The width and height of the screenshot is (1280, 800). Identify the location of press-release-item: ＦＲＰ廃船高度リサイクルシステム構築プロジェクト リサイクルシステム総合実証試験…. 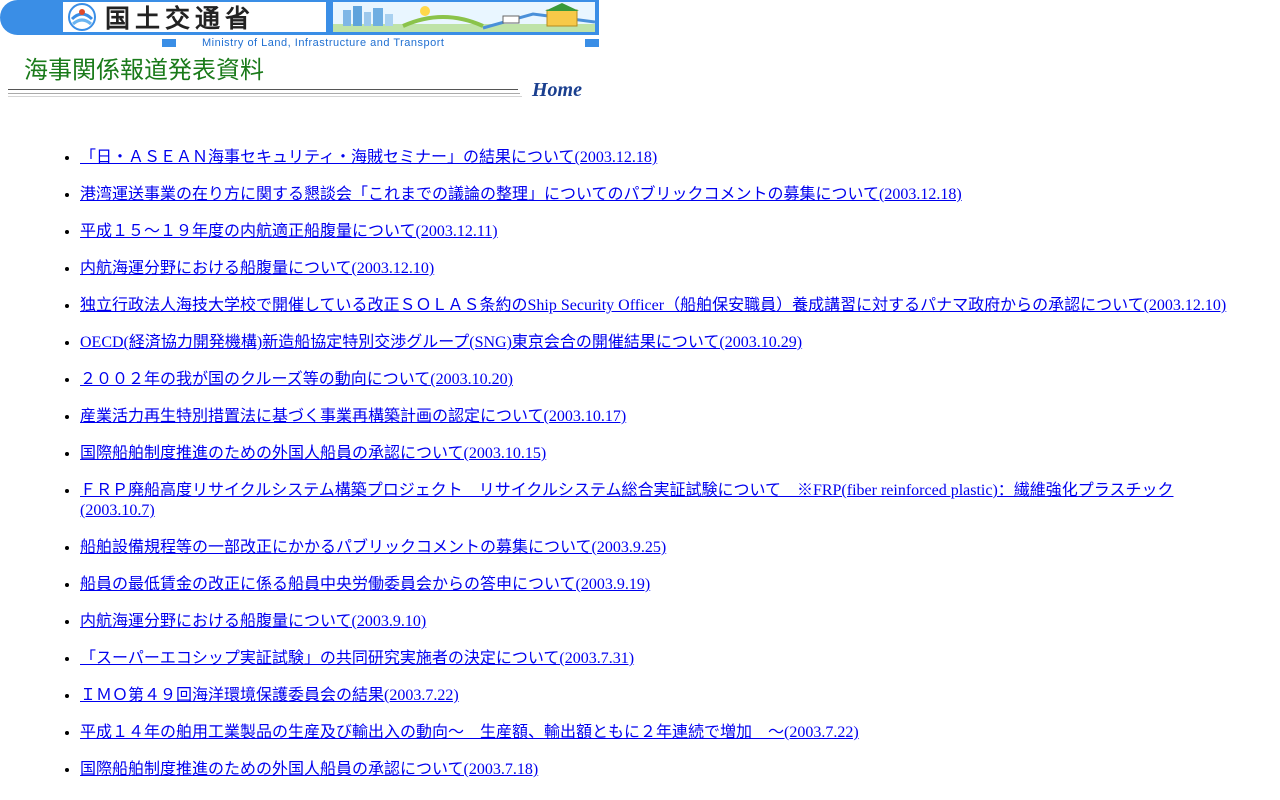
(660, 501).